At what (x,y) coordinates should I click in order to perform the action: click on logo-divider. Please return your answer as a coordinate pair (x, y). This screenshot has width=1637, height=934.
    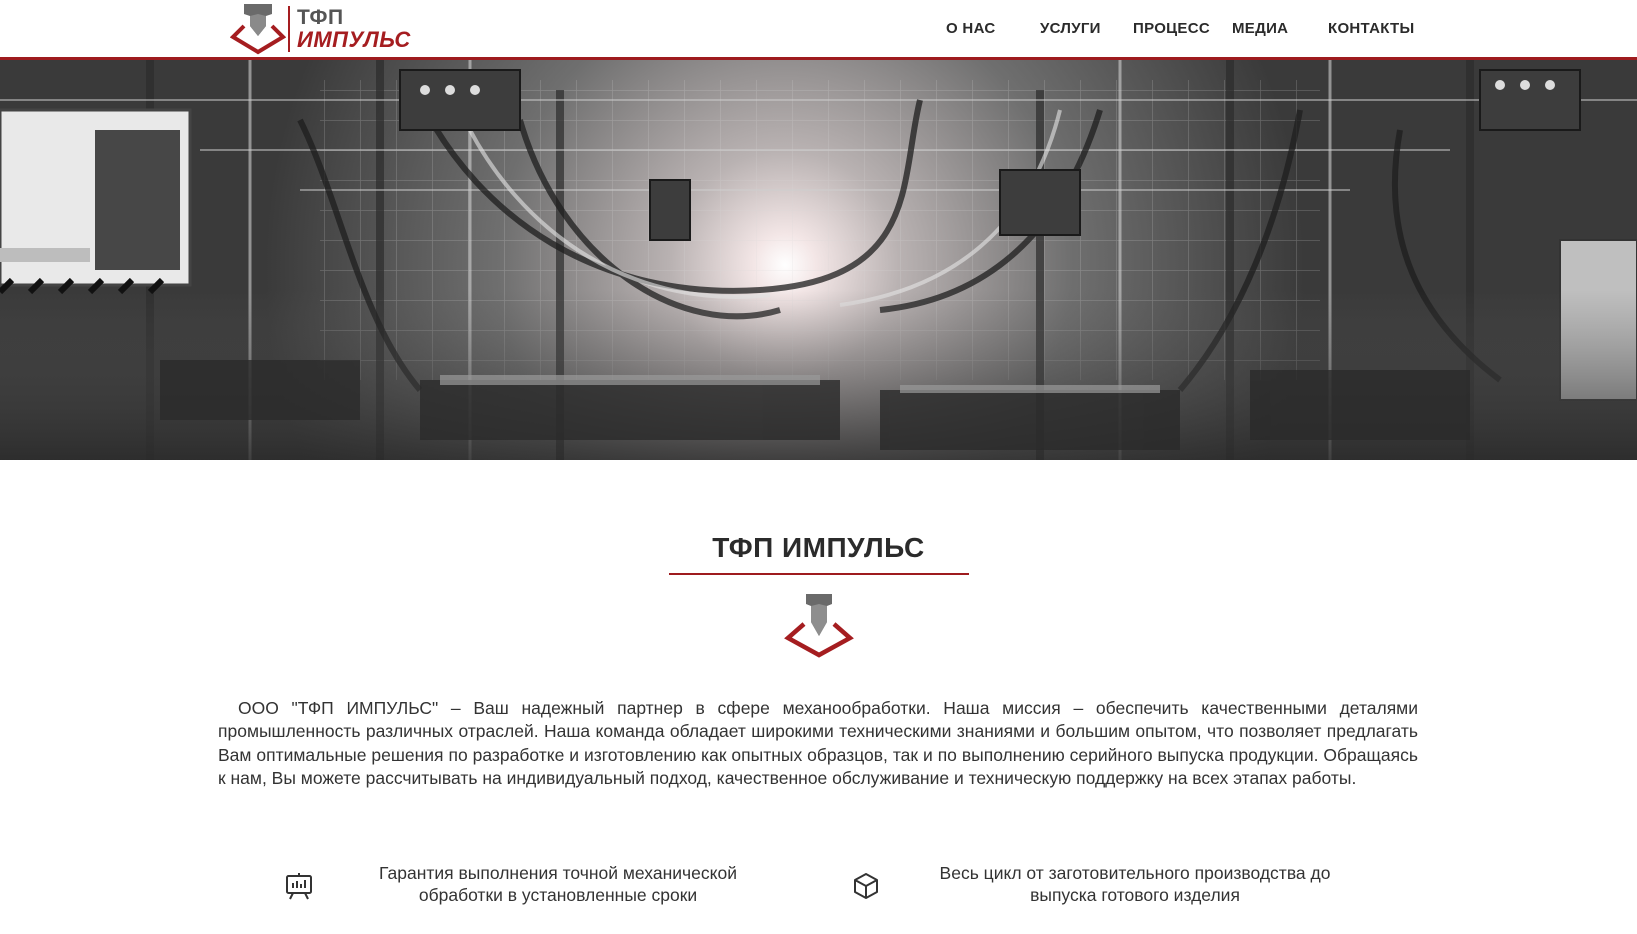
    Looking at the image, I should click on (289, 29).